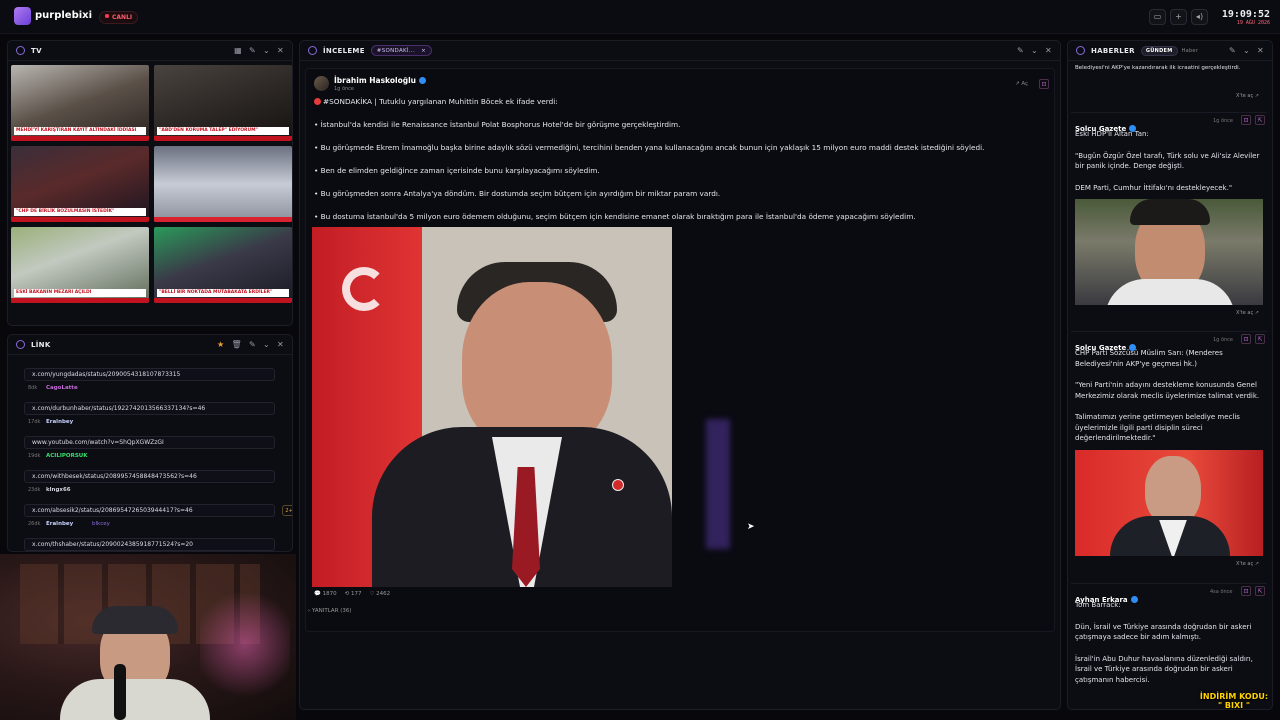  What do you see at coordinates (1178, 17) in the screenshot?
I see `add-icon: +` at bounding box center [1178, 17].